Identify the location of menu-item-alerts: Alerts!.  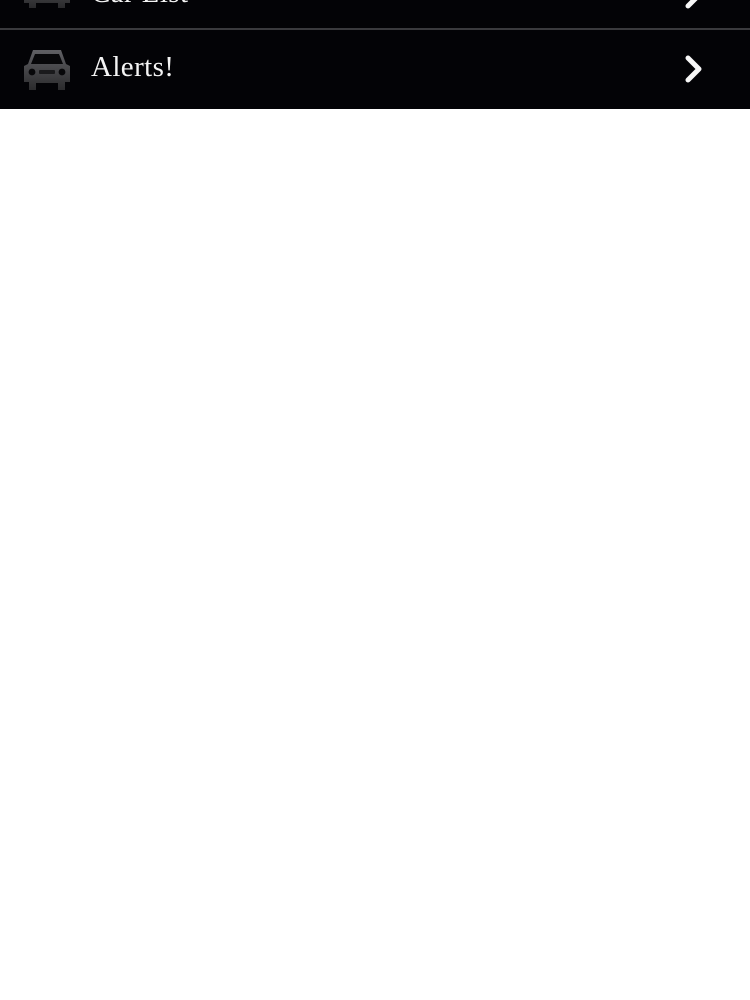
(375, 69).